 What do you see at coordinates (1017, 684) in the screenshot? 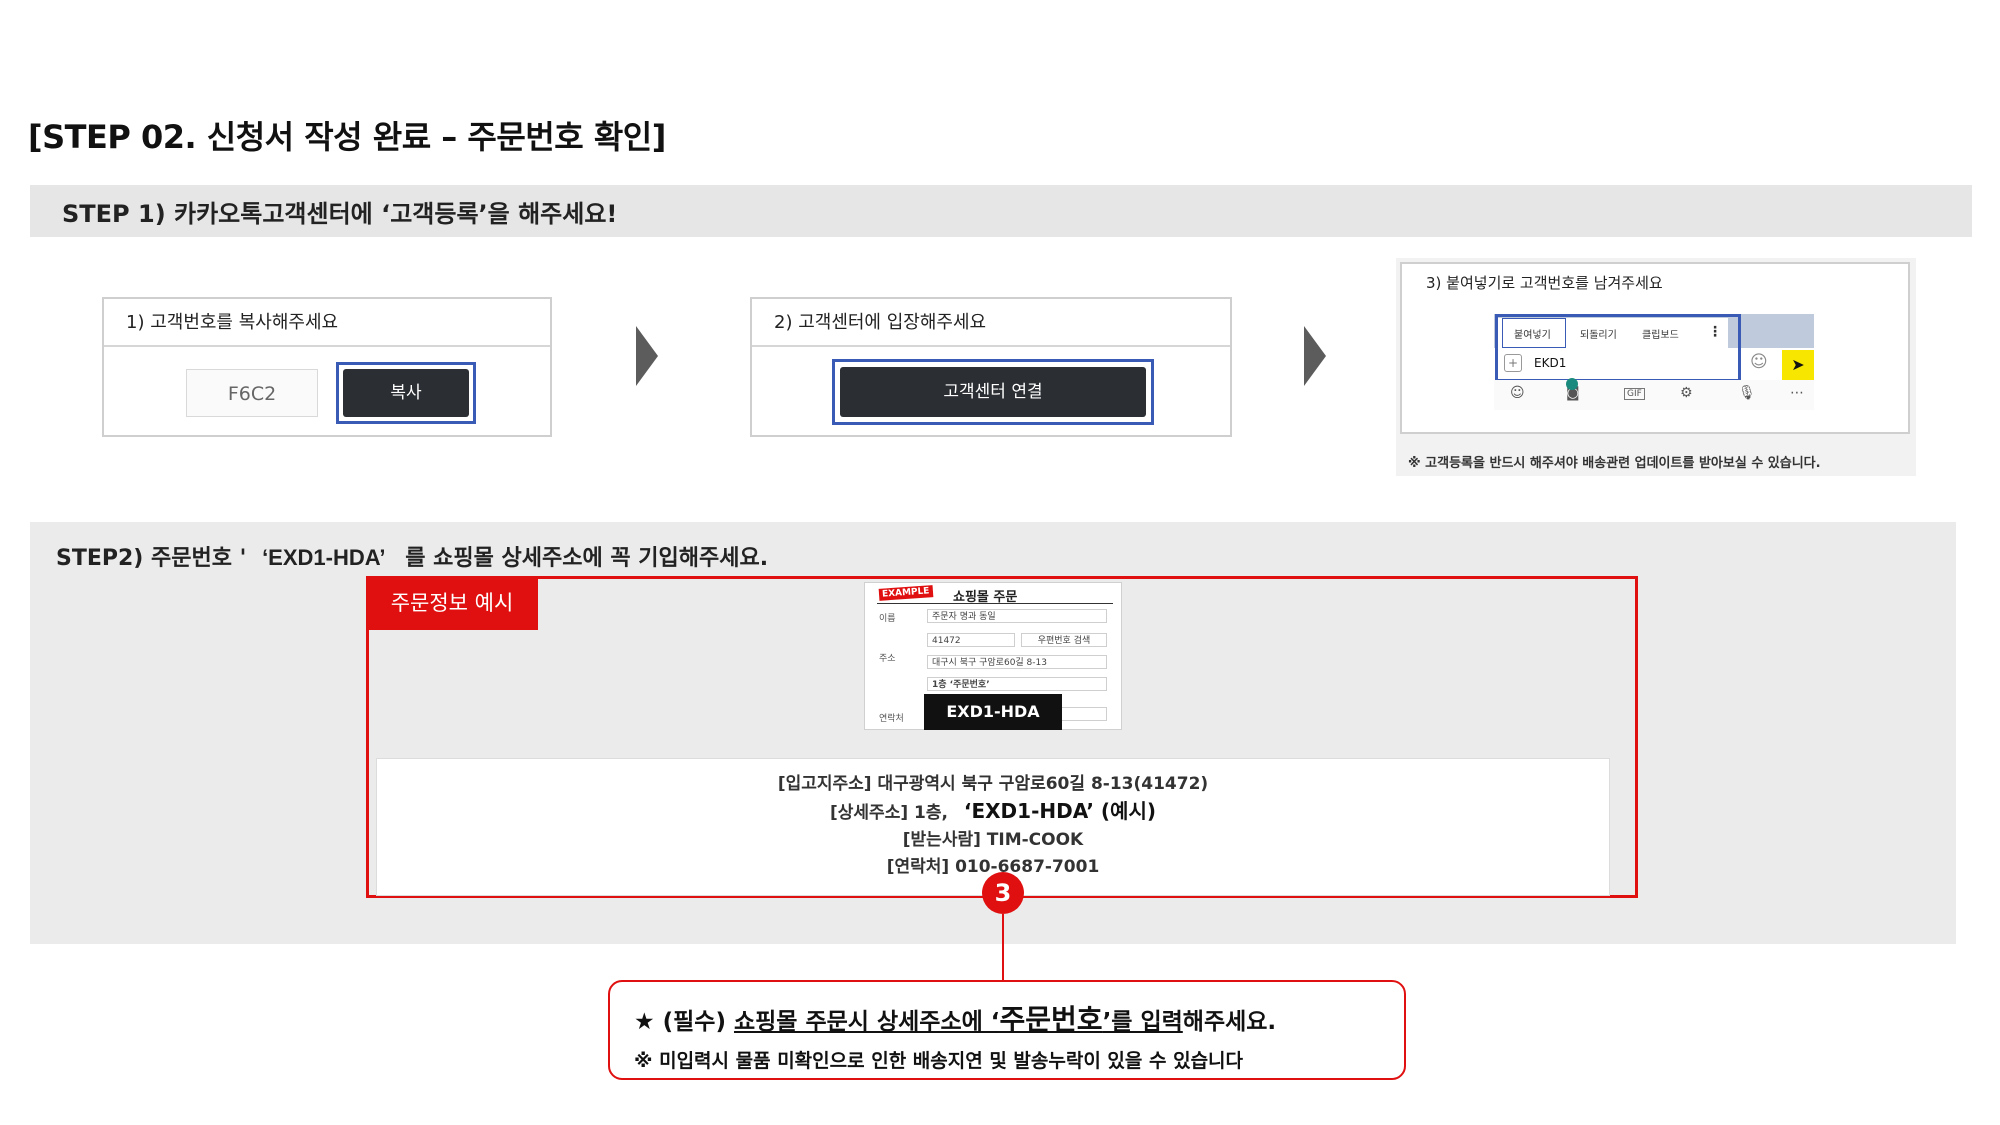
I see `address-line2-field: 1층 ‘주문번호’` at bounding box center [1017, 684].